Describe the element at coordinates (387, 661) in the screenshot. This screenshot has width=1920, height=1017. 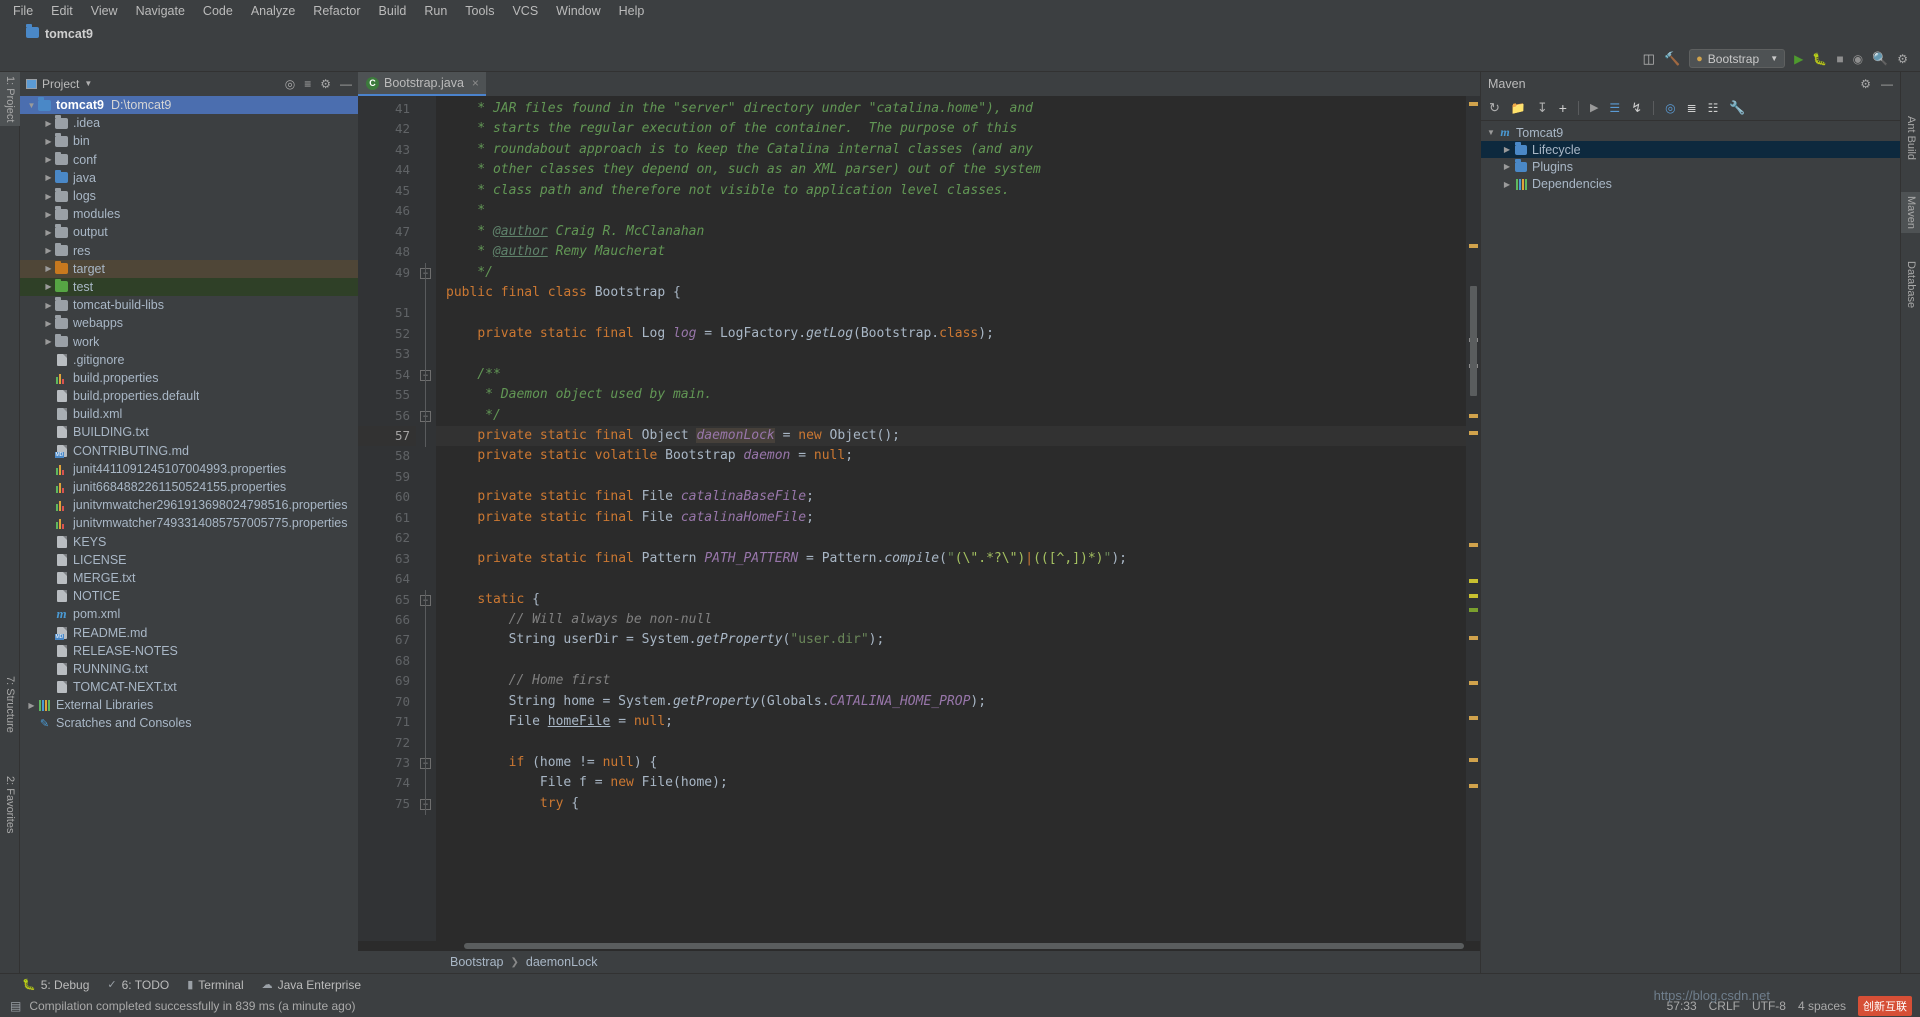
I see `line-number: 68` at that location.